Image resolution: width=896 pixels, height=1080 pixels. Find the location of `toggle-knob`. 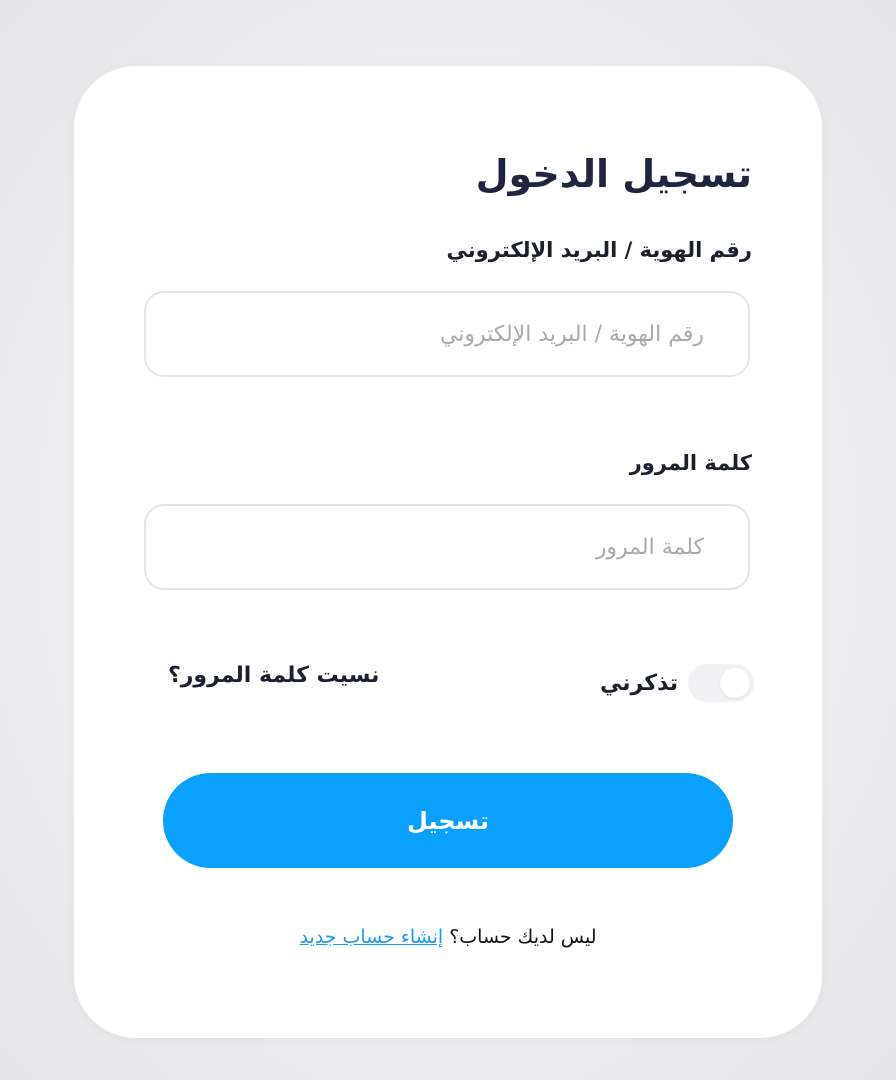

toggle-knob is located at coordinates (735, 683).